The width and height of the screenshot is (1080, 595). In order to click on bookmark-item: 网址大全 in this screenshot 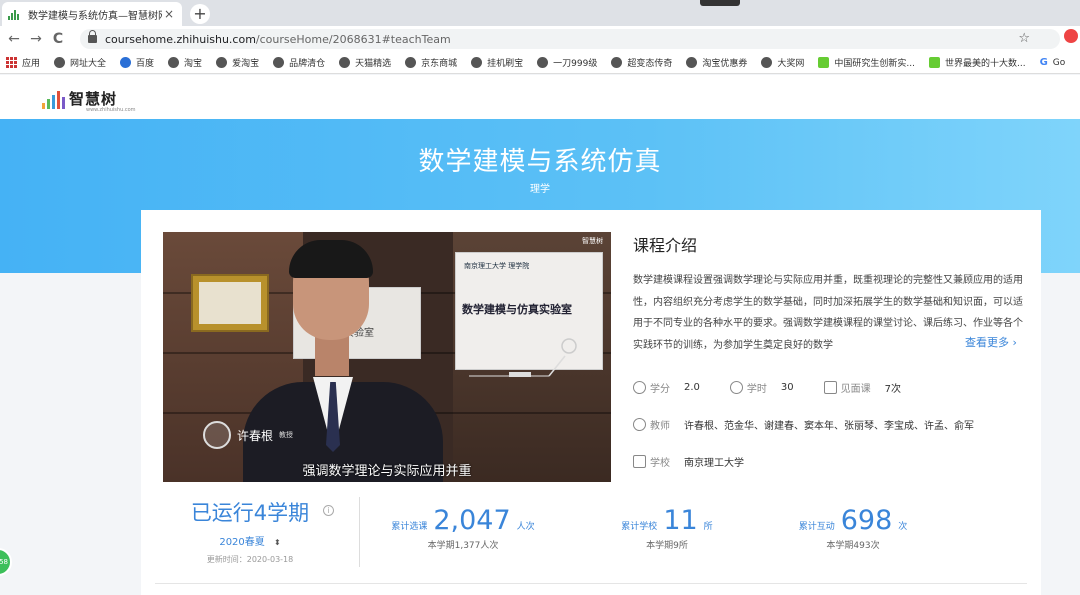, I will do `click(80, 62)`.